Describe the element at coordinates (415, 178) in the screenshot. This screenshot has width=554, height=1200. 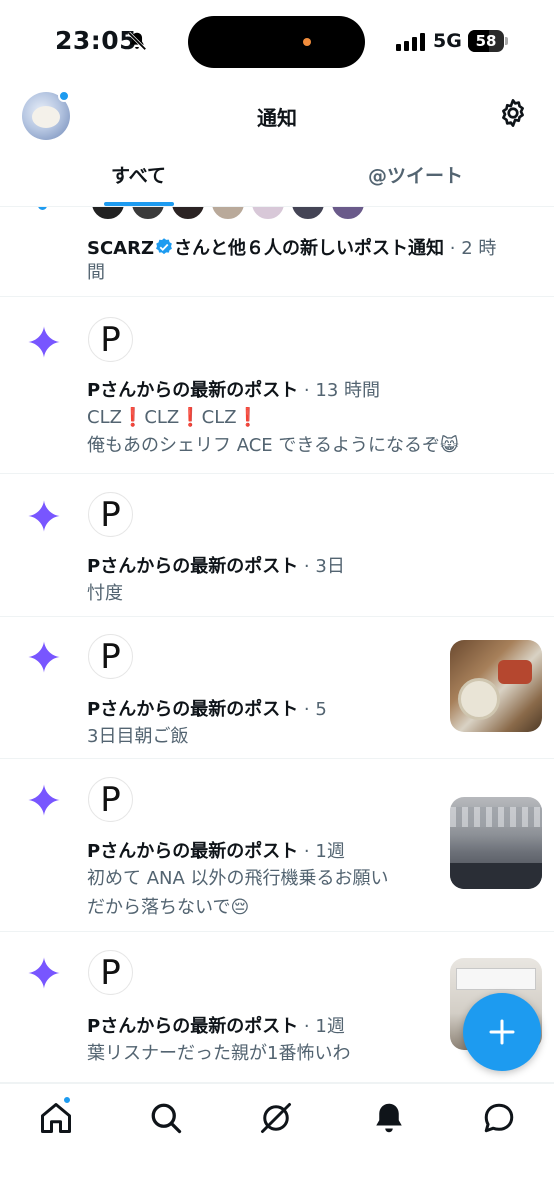
I see `tab-mentions: @ツイート` at that location.